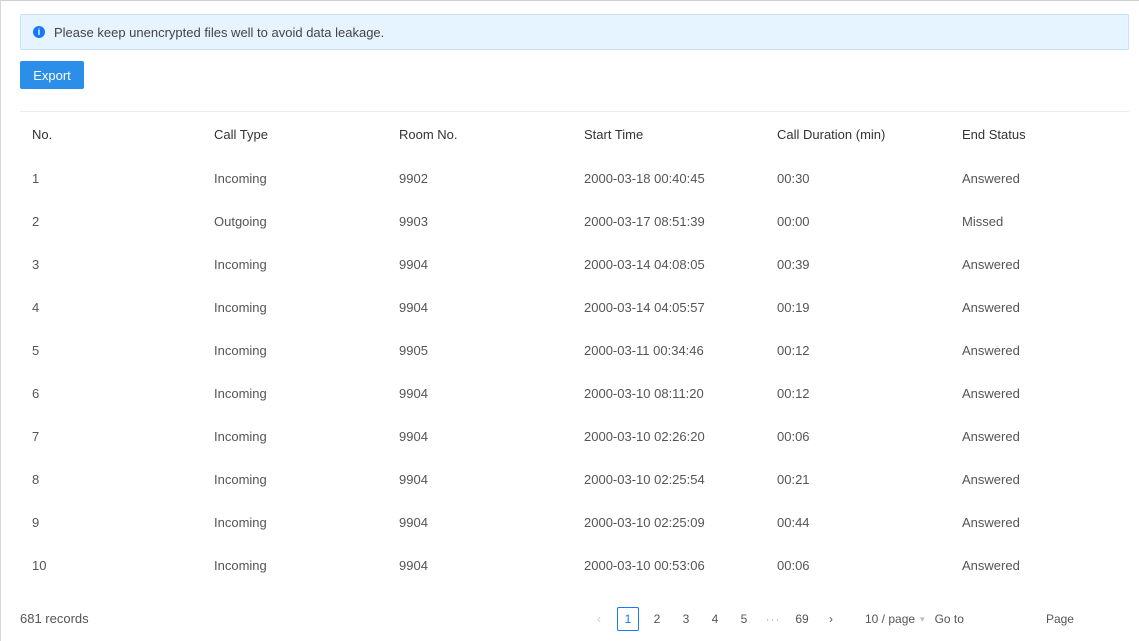 The image size is (1139, 641). What do you see at coordinates (715, 619) in the screenshot?
I see `page-4: 4` at bounding box center [715, 619].